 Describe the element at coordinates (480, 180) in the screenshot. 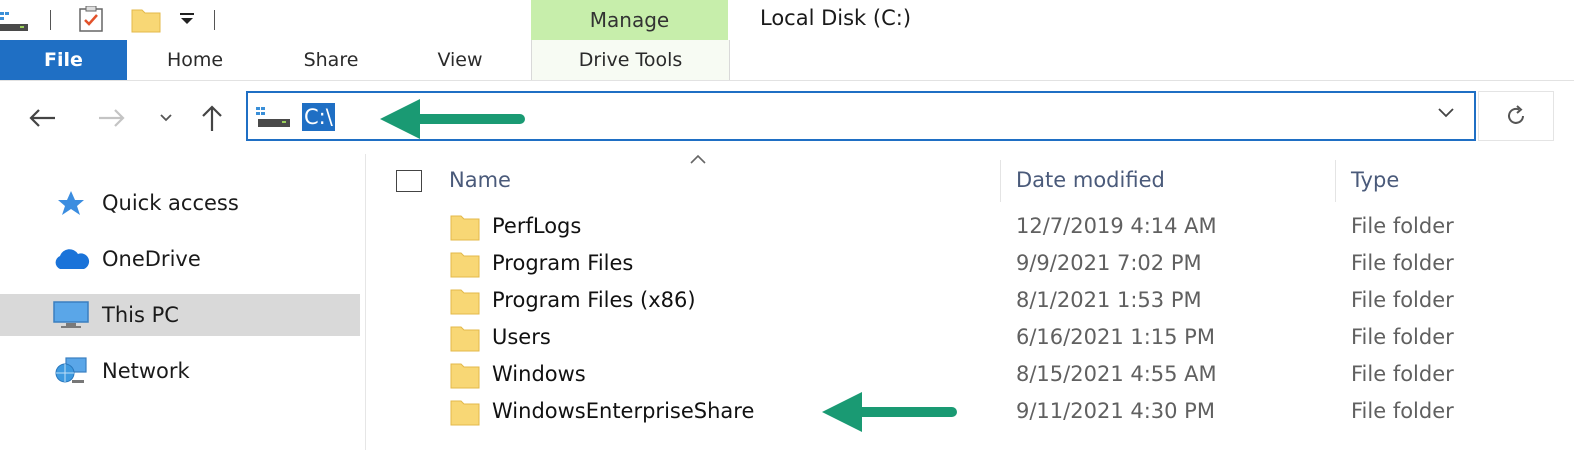

I see `column-header-name: Name` at that location.